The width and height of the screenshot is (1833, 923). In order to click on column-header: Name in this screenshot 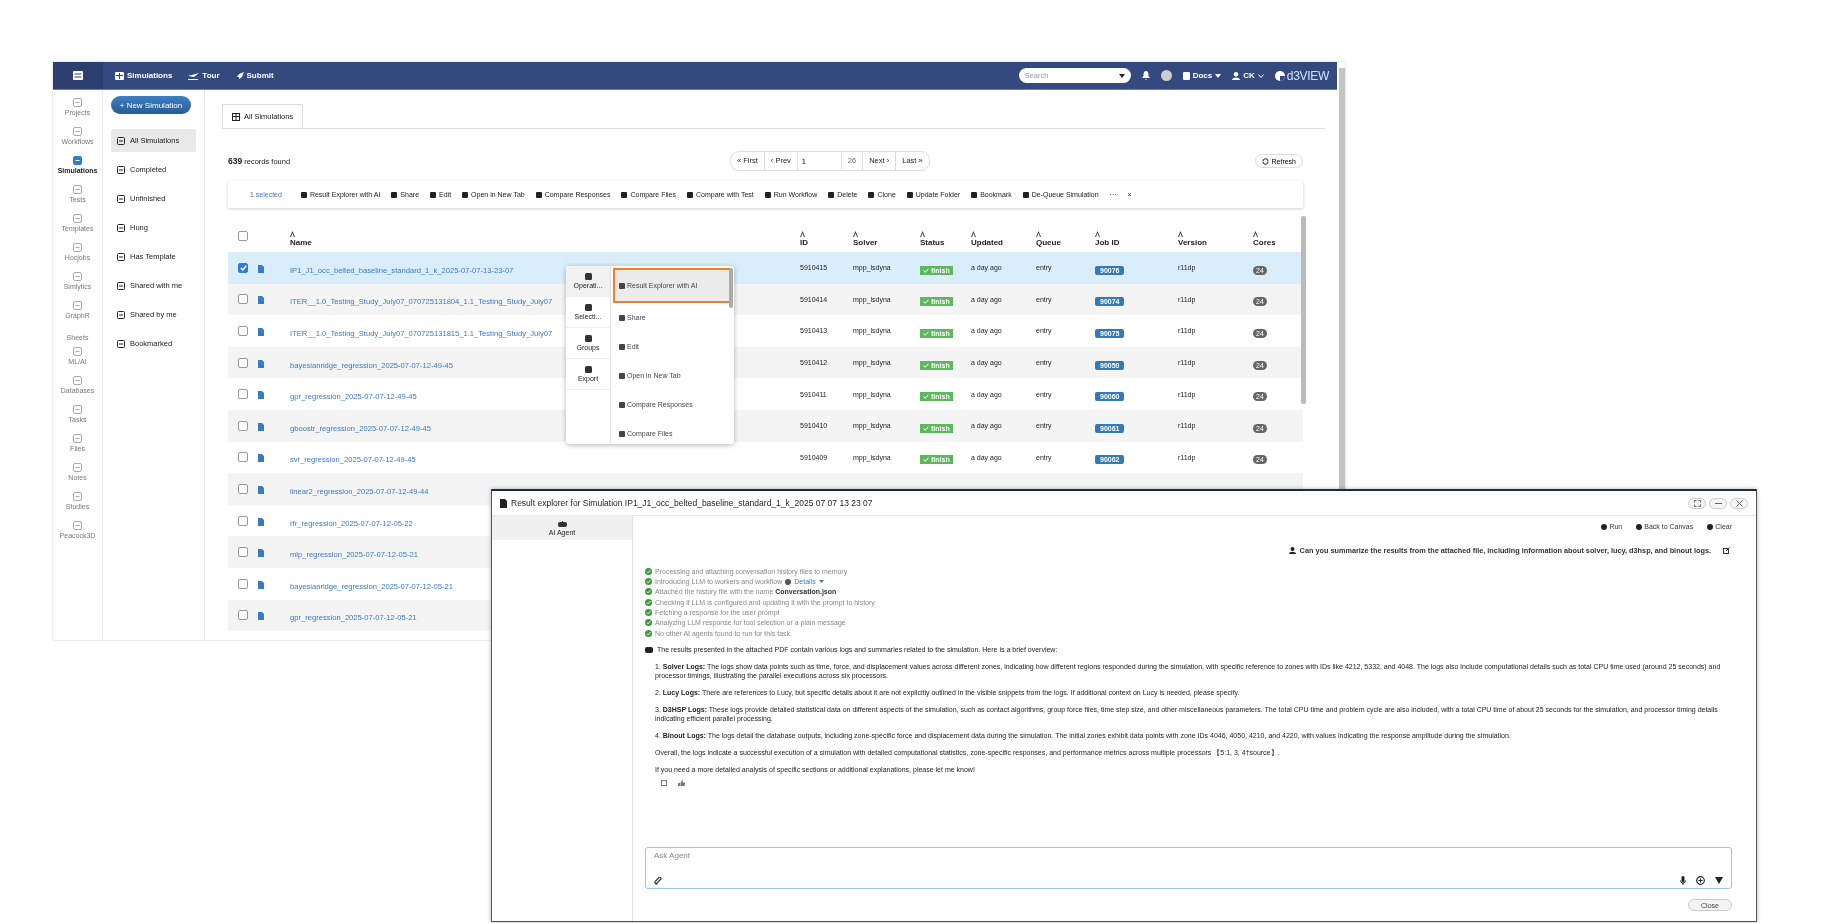, I will do `click(301, 242)`.